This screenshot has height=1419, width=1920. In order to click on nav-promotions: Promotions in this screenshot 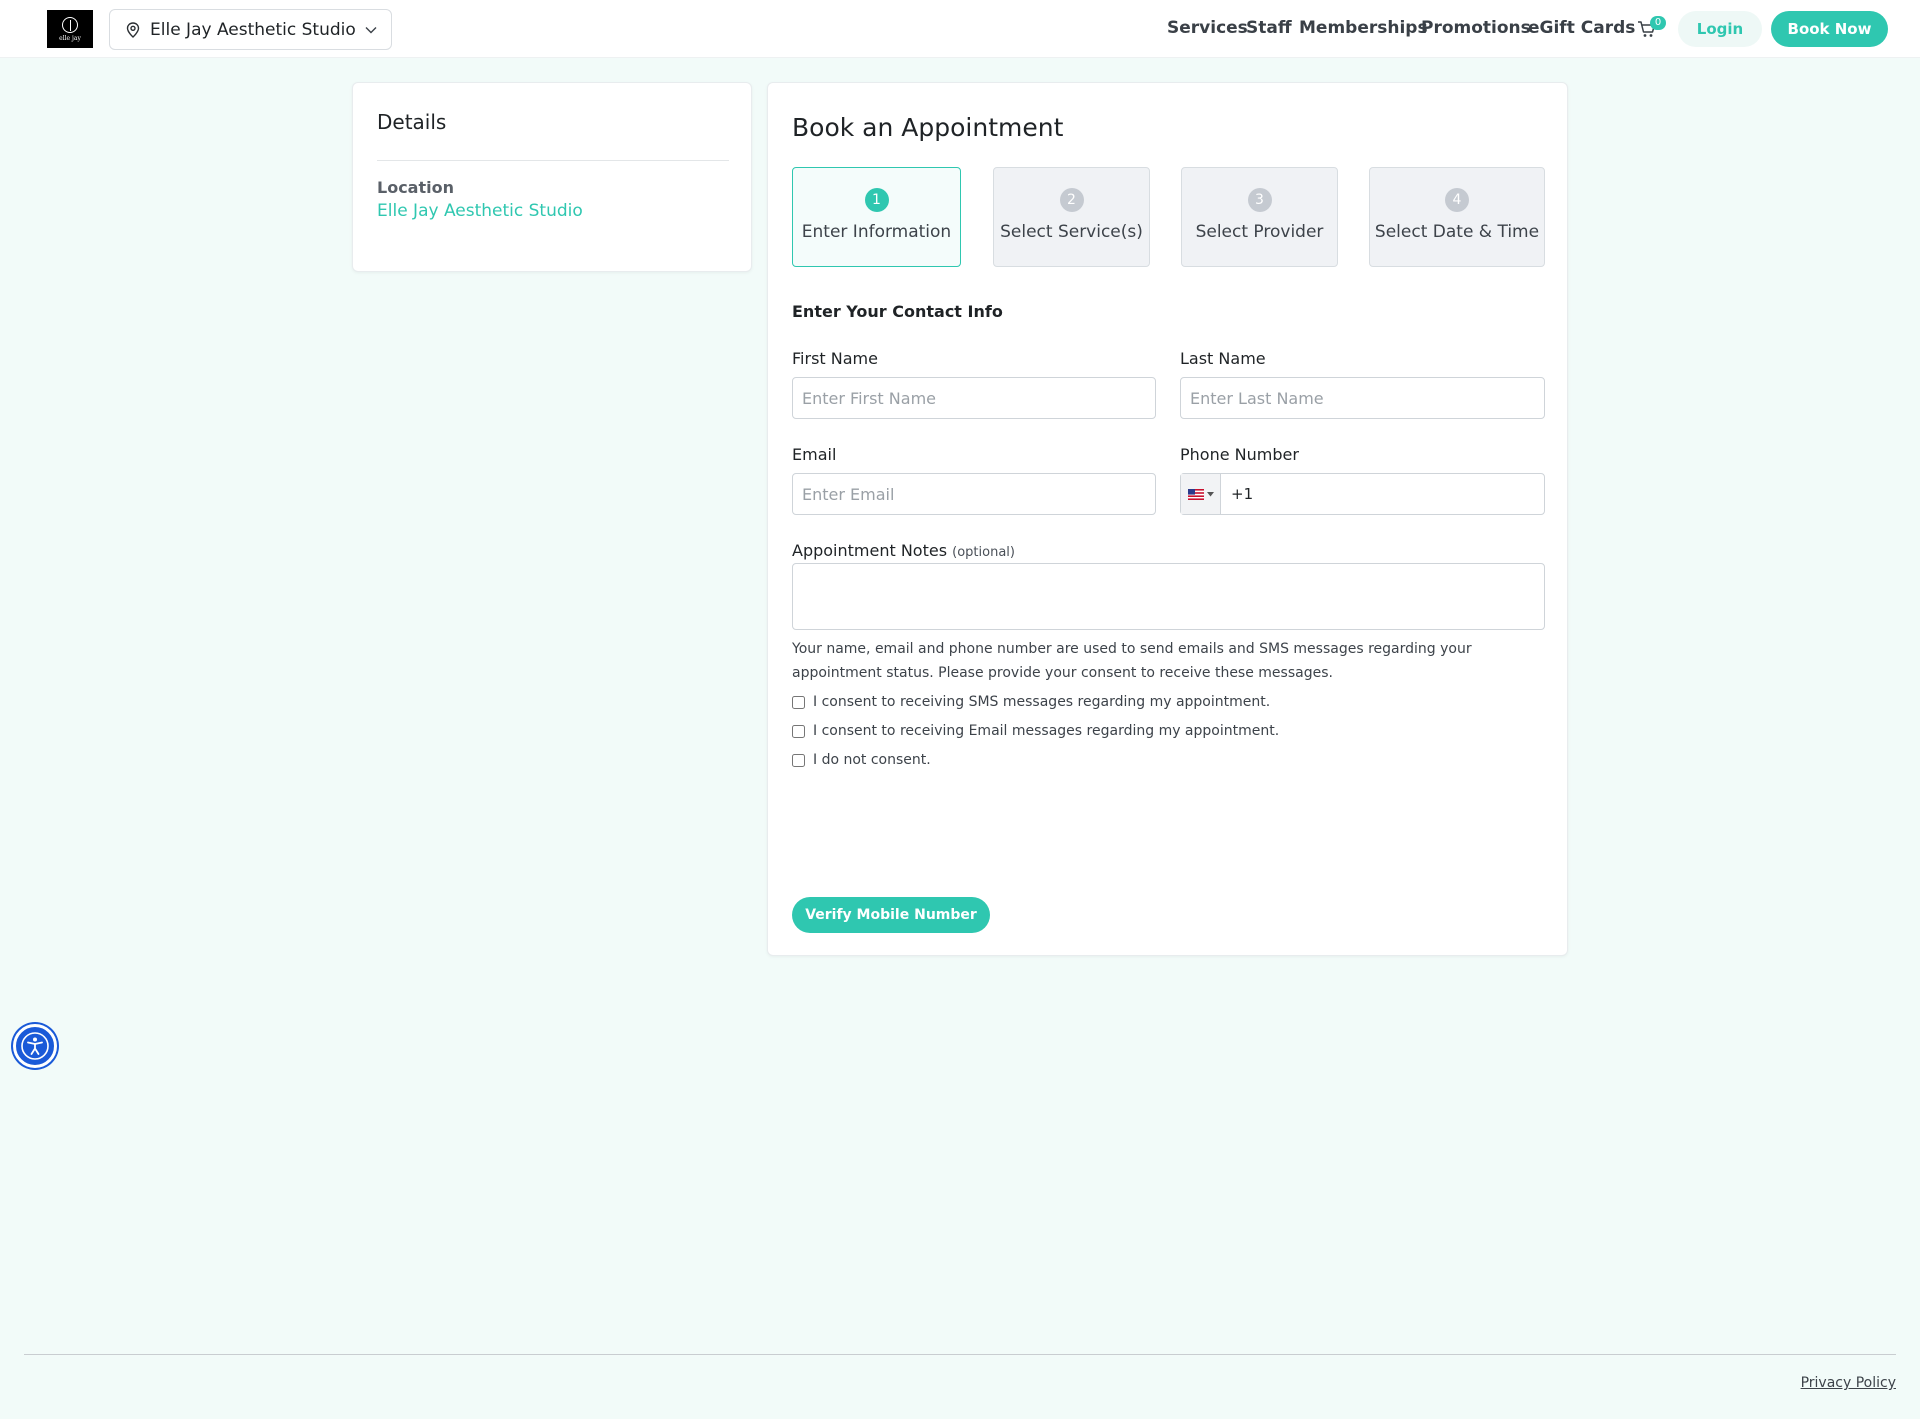, I will do `click(1476, 28)`.